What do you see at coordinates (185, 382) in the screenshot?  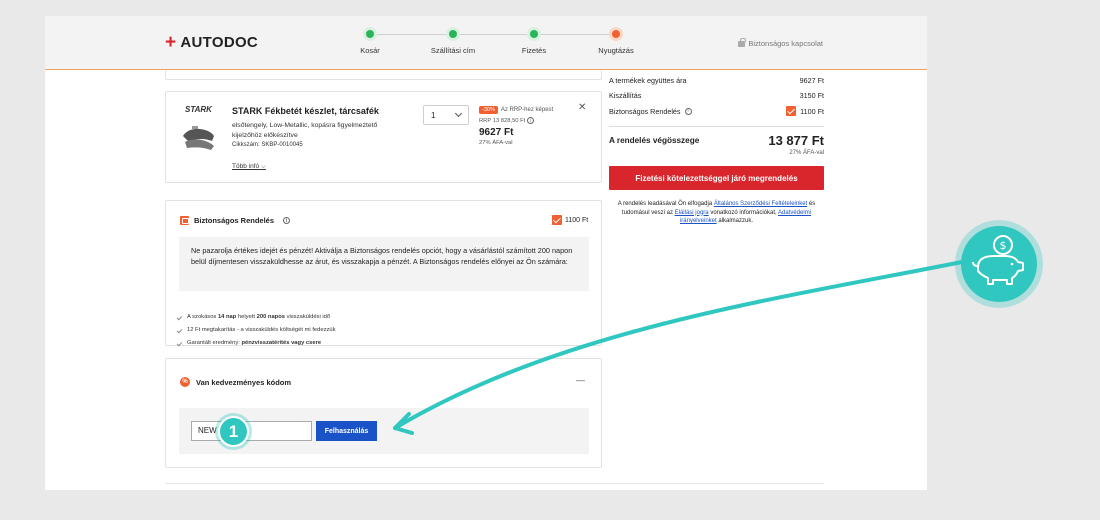 I see `percent-icon: %` at bounding box center [185, 382].